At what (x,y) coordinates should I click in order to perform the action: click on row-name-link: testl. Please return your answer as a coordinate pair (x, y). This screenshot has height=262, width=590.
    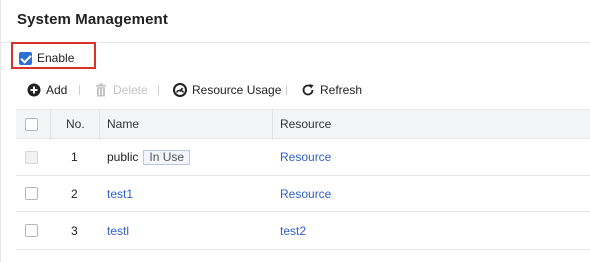
    Looking at the image, I should click on (118, 231).